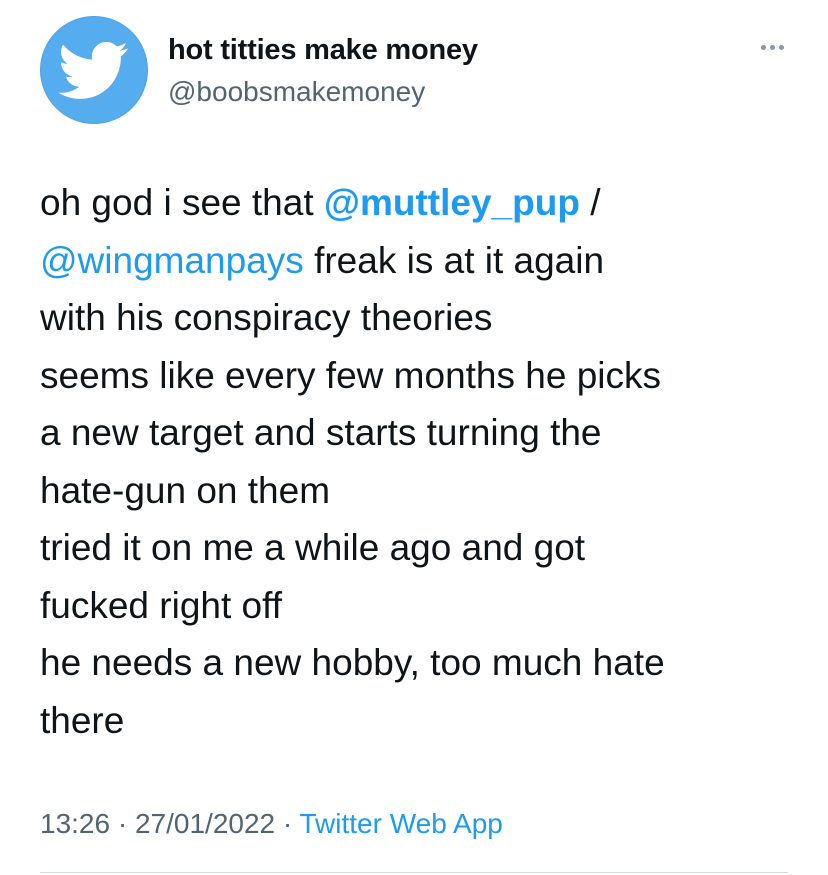  I want to click on tweet-meta: 13:26 · 27/01/2022 · Twitter Web App, so click(271, 824).